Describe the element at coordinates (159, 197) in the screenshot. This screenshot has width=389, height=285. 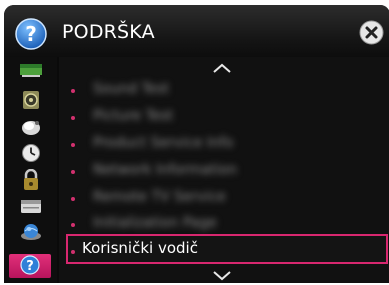
I see `menu-item-label: Remote TV Service` at that location.